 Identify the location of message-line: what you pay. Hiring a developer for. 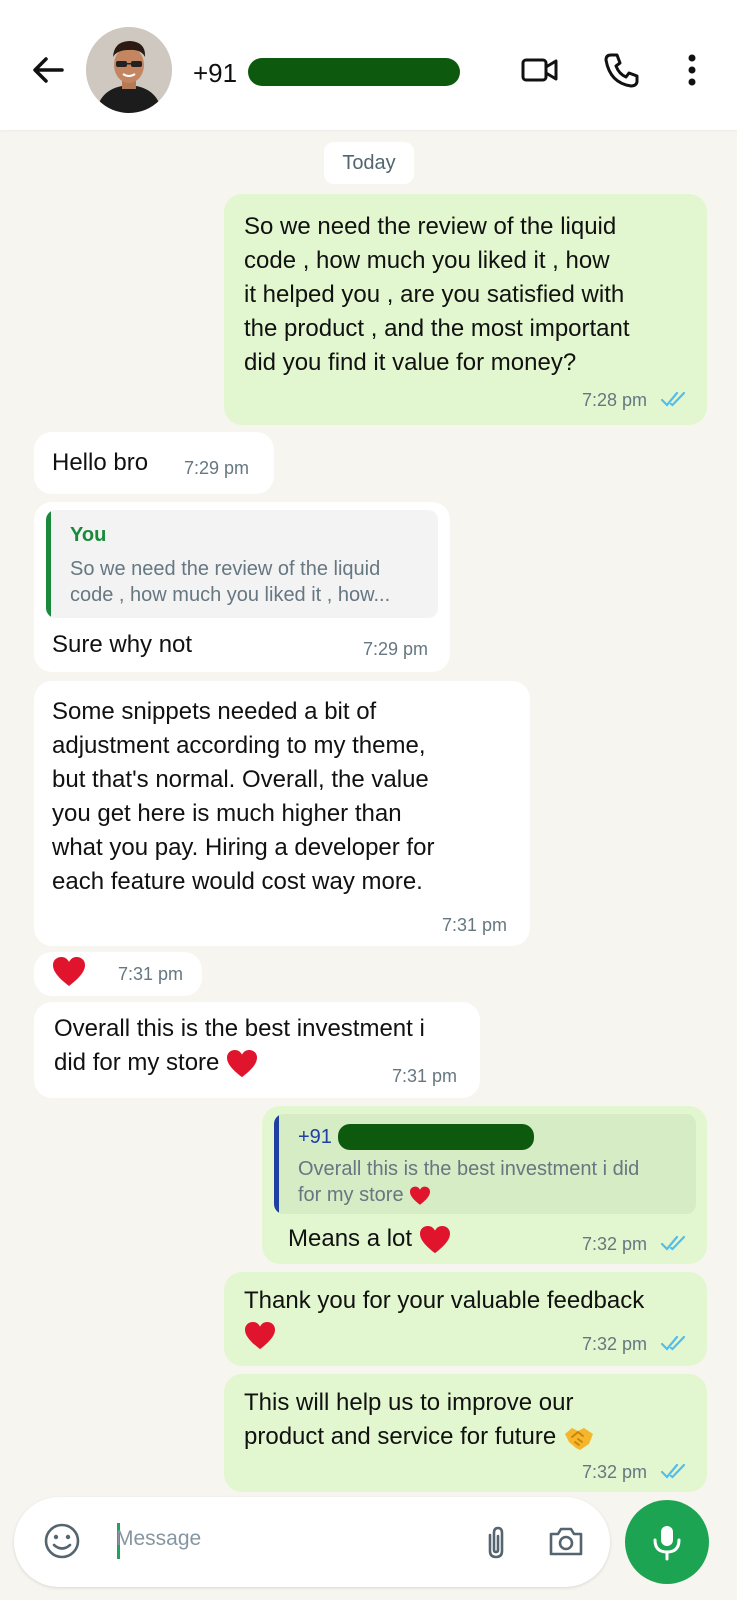
(243, 847).